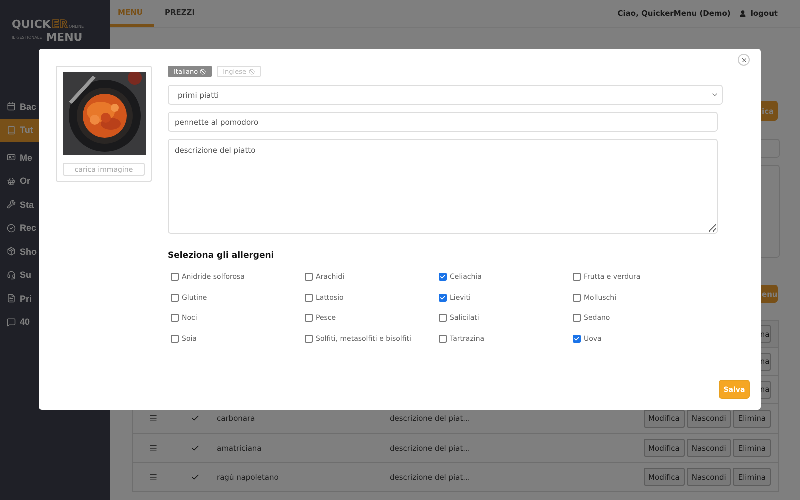  Describe the element at coordinates (25, 181) in the screenshot. I see `sidebar-label: Or` at that location.